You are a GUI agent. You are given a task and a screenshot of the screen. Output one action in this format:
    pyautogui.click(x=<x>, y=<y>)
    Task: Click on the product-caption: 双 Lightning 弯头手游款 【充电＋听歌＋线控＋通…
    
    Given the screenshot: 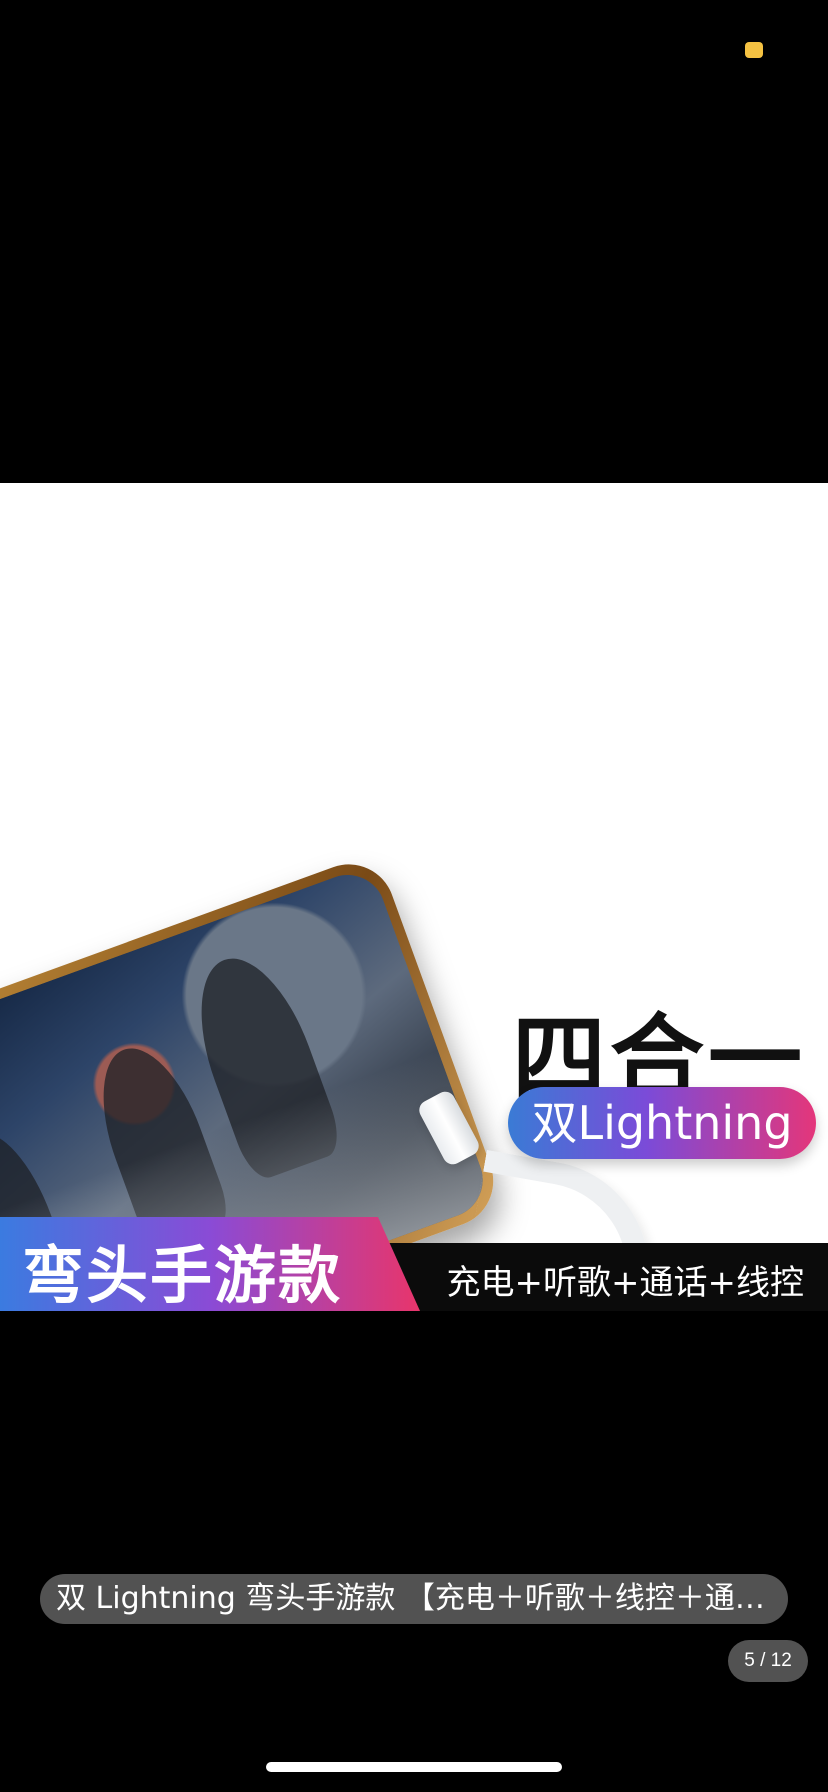 What is the action you would take?
    pyautogui.click(x=414, y=1599)
    